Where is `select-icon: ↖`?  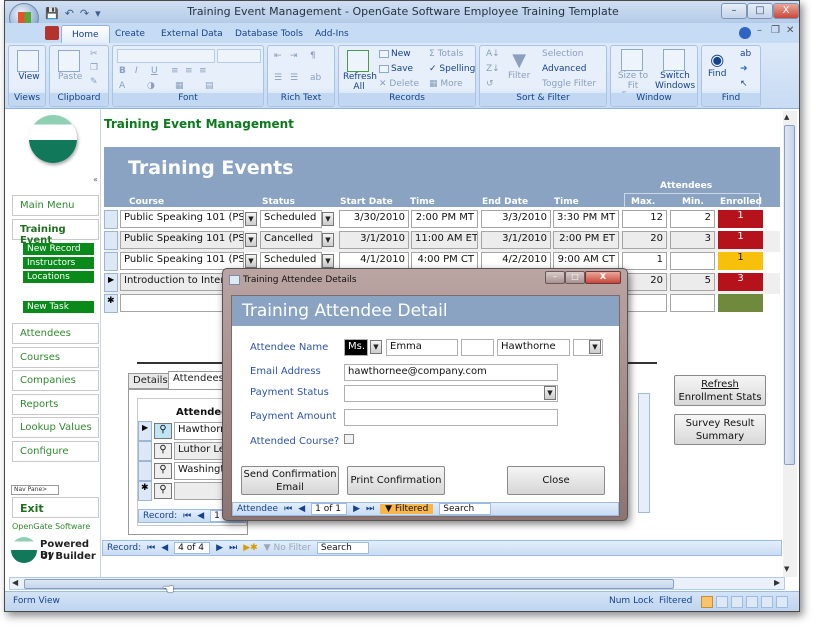 select-icon: ↖ is located at coordinates (744, 84).